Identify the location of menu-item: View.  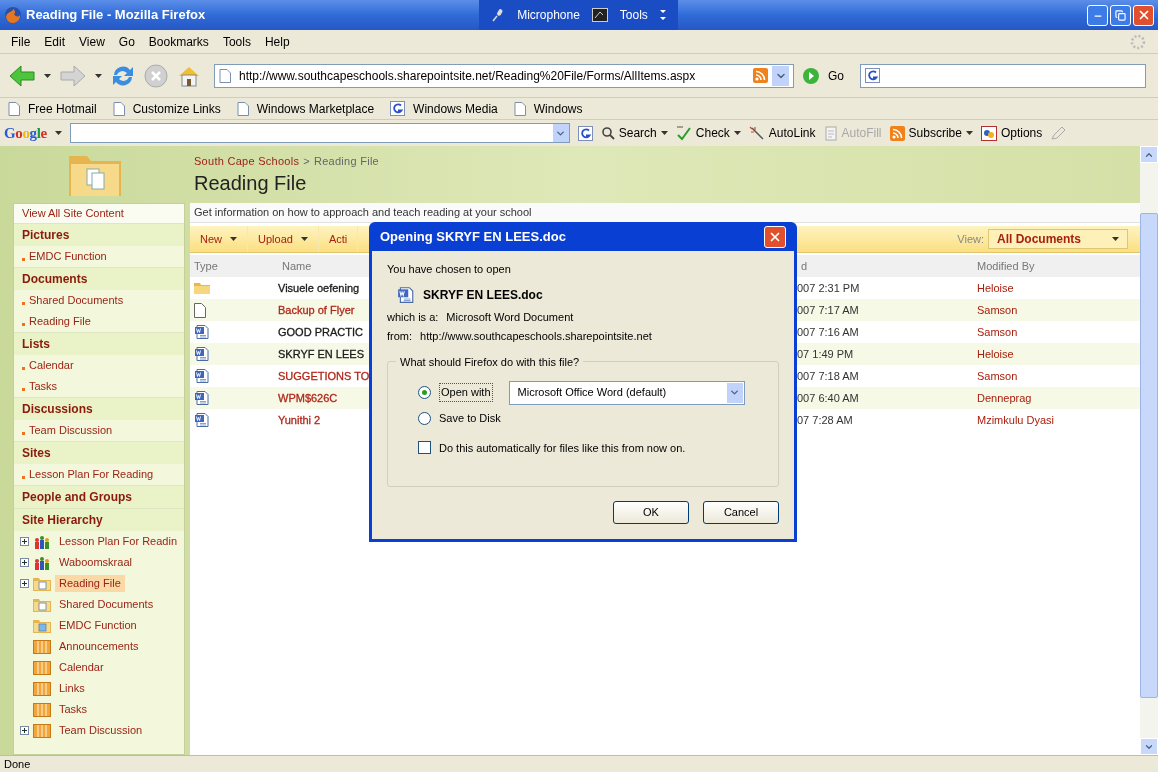
(92, 41).